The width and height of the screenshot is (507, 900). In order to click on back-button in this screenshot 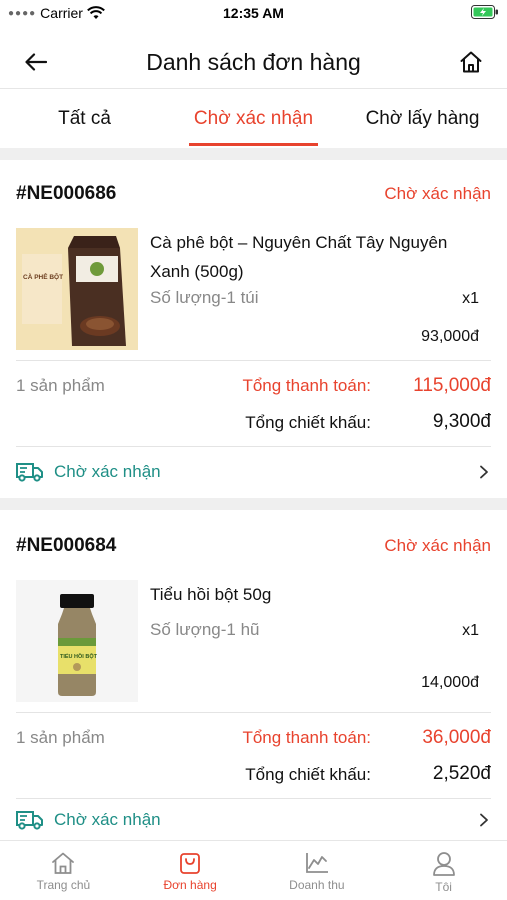, I will do `click(36, 62)`.